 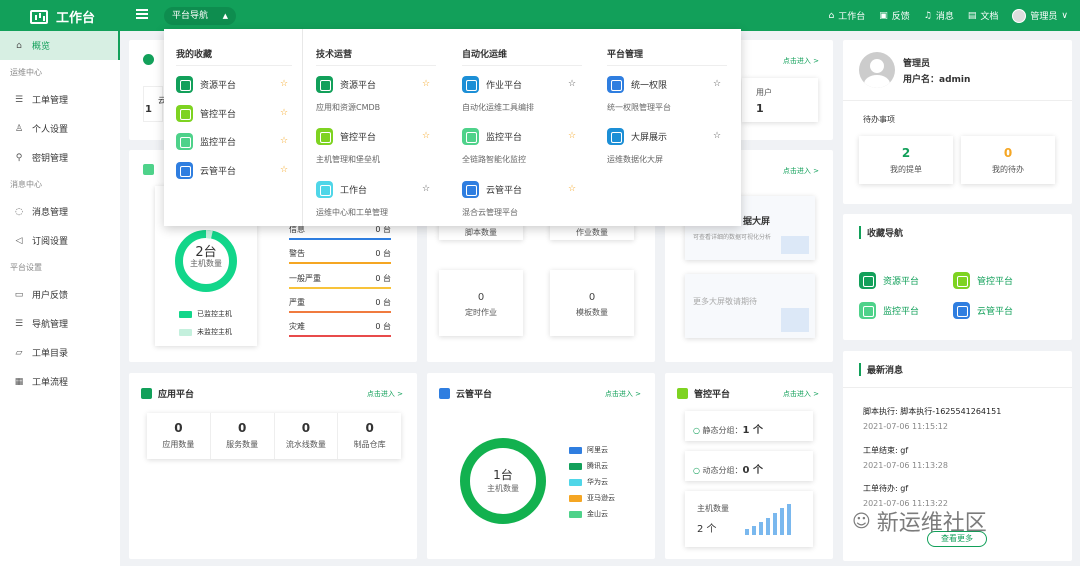 What do you see at coordinates (847, 16) in the screenshot?
I see `nav-workbench: ⌂ 工作台` at bounding box center [847, 16].